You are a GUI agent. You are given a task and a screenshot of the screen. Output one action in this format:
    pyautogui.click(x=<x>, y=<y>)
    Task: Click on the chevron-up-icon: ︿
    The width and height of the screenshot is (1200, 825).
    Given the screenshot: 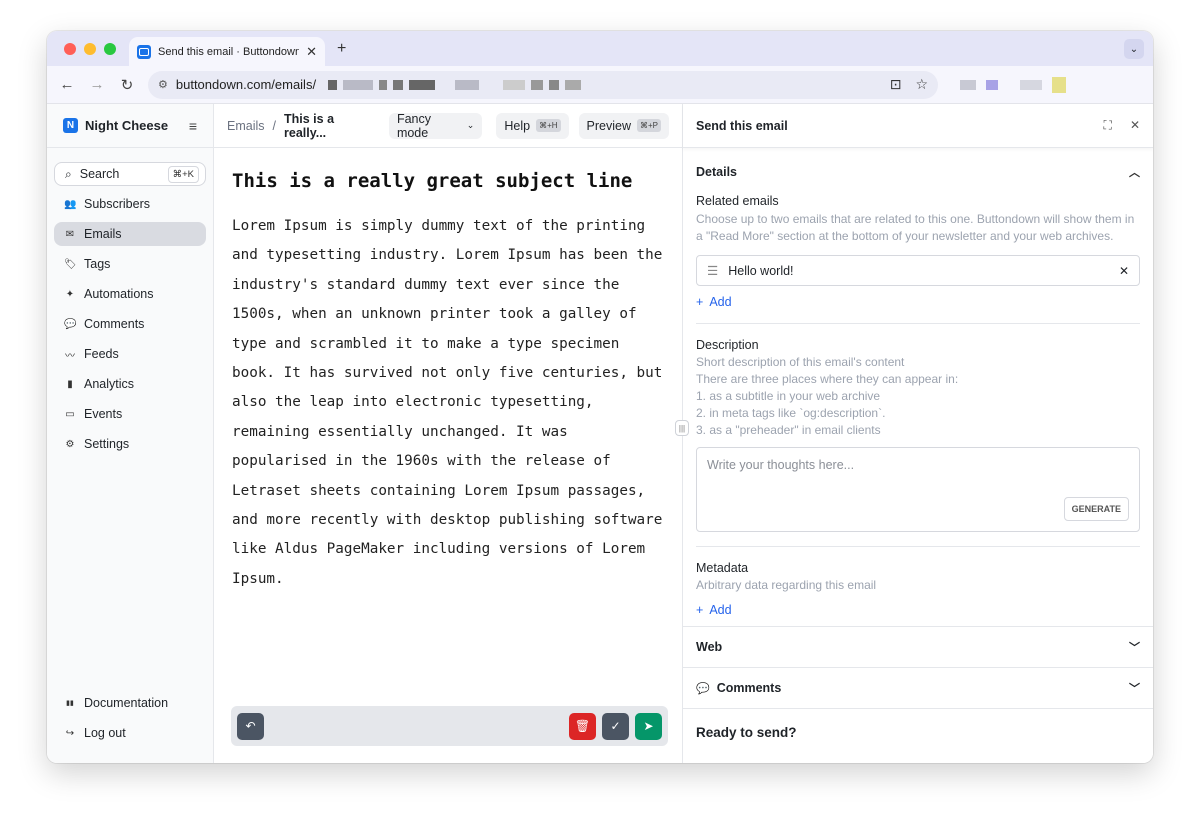 What is the action you would take?
    pyautogui.click(x=1134, y=173)
    